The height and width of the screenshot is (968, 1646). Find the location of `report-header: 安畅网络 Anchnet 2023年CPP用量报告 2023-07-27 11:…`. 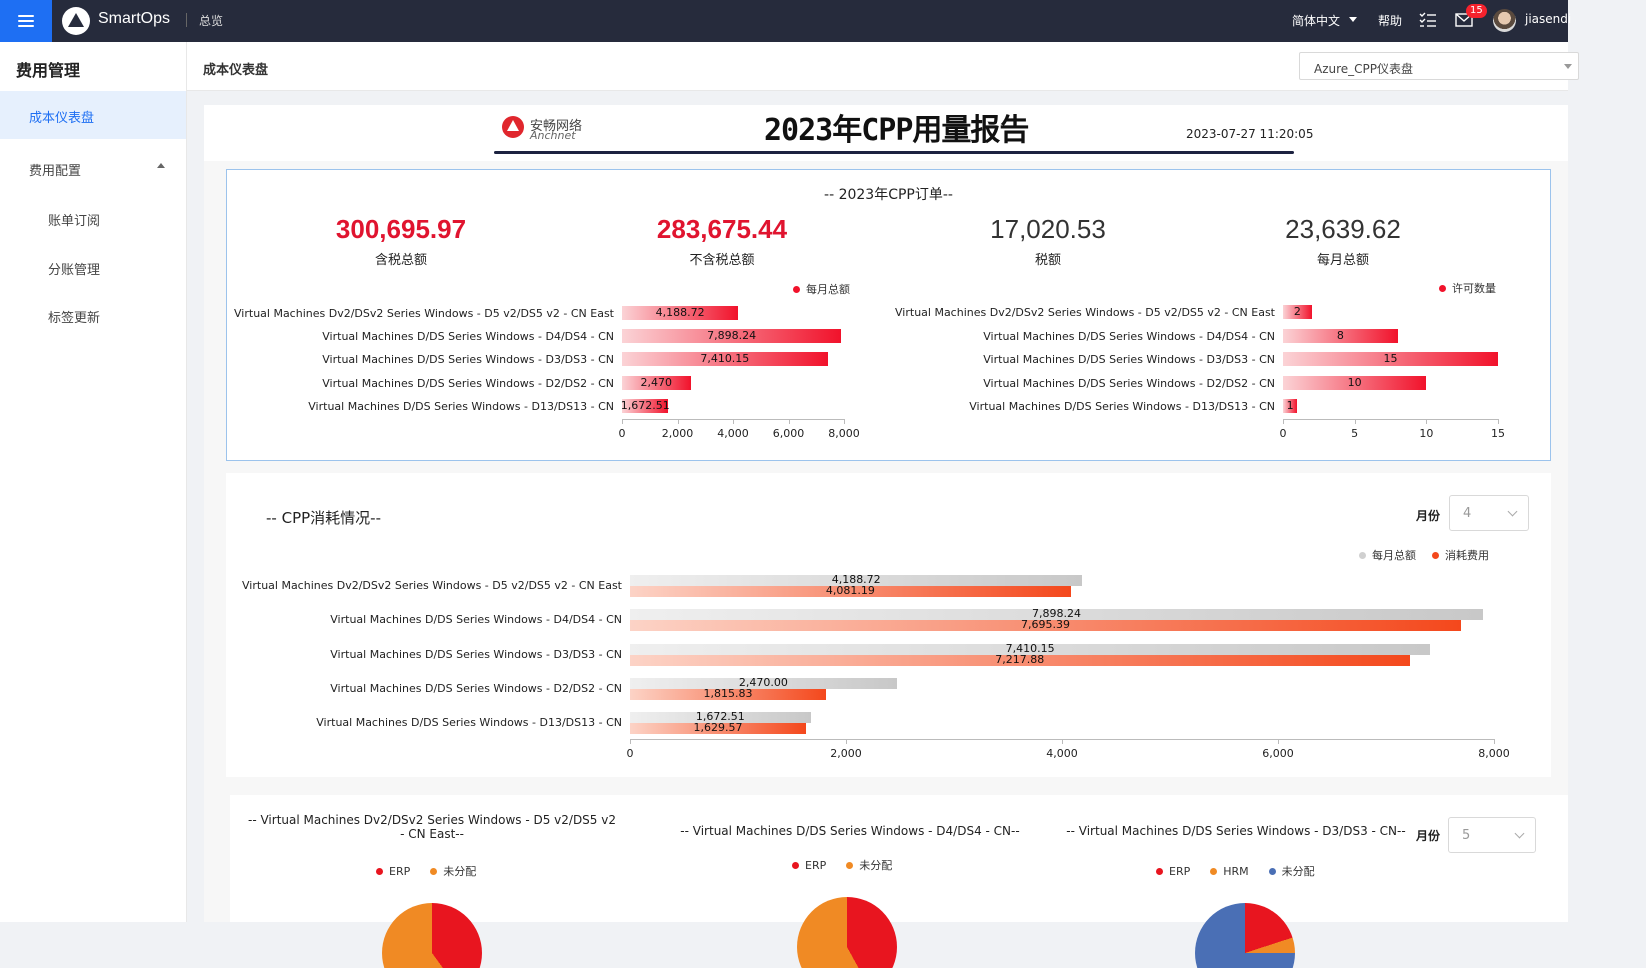

report-header: 安畅网络 Anchnet 2023年CPP用量报告 2023-07-27 11:… is located at coordinates (886, 133).